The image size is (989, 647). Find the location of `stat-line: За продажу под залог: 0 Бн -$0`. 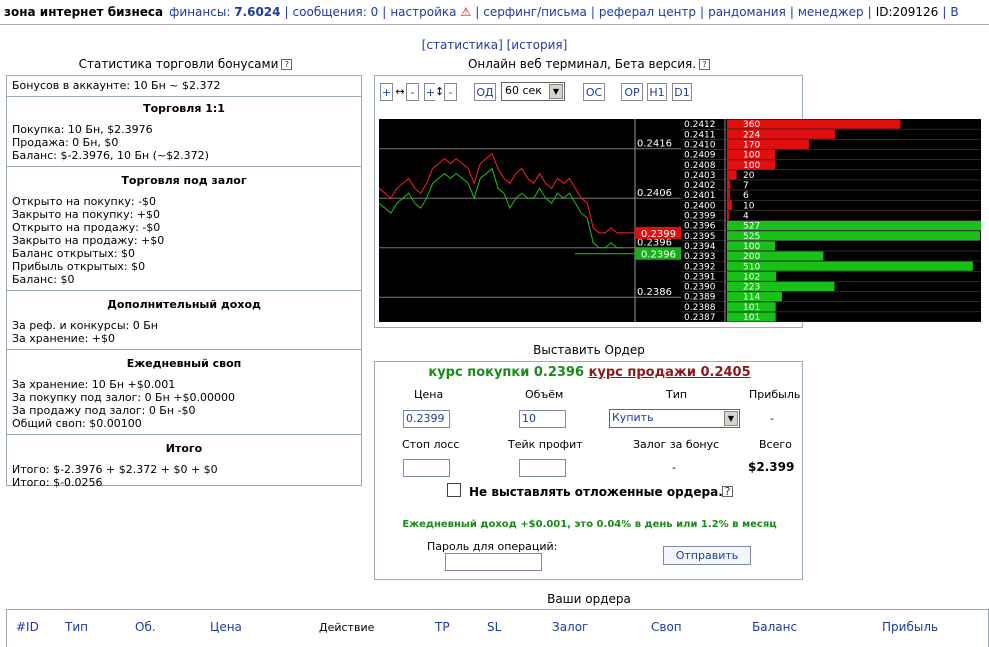

stat-line: За продажу под залог: 0 Бн -$0 is located at coordinates (104, 410).